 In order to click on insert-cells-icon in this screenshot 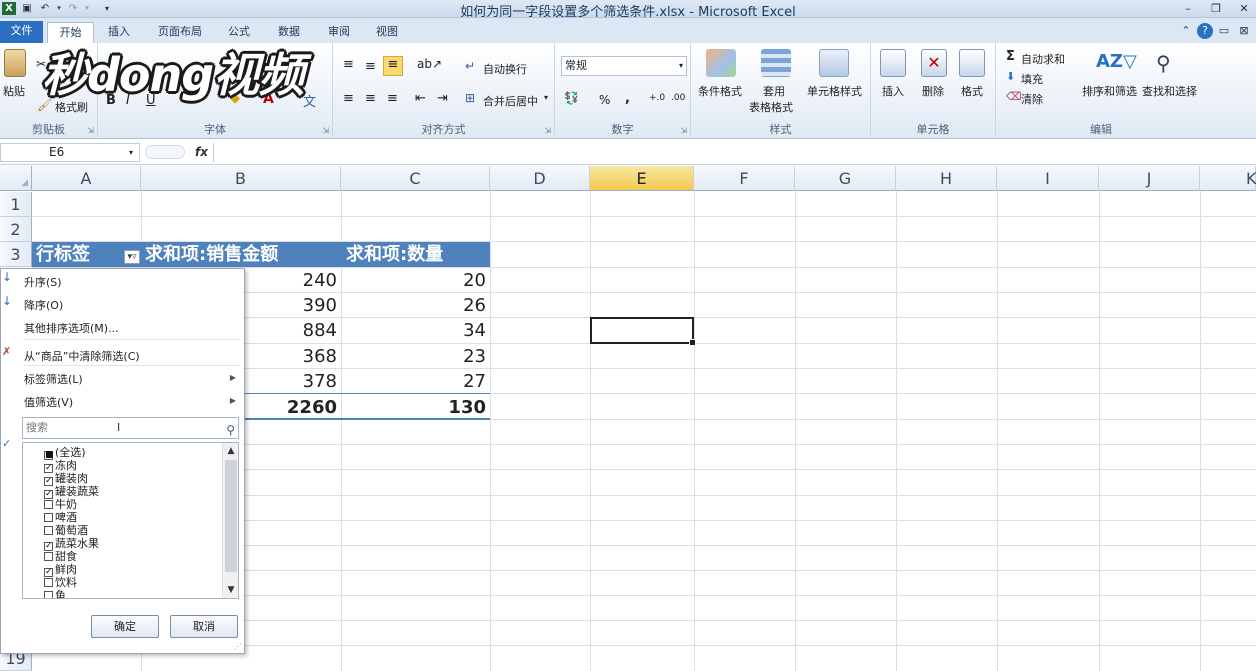, I will do `click(893, 63)`.